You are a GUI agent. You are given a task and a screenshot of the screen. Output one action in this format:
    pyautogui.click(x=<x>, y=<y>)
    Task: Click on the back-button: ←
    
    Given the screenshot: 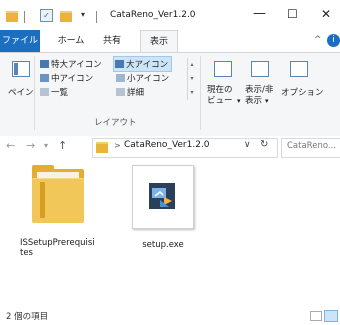 What is the action you would take?
    pyautogui.click(x=10, y=145)
    